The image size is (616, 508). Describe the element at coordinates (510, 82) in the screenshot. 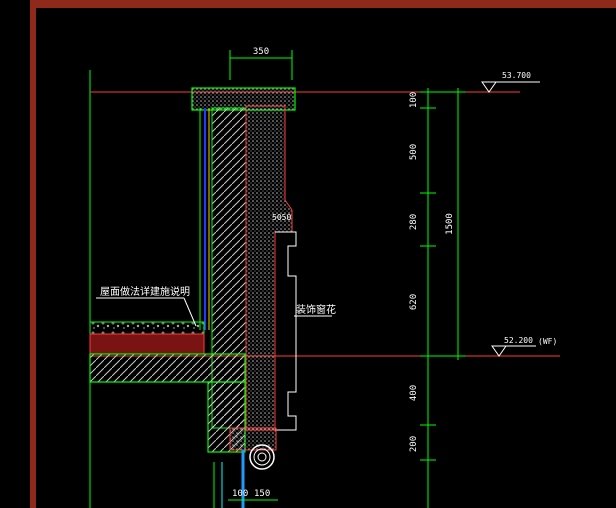

I see `elevation-top: 53.700` at that location.